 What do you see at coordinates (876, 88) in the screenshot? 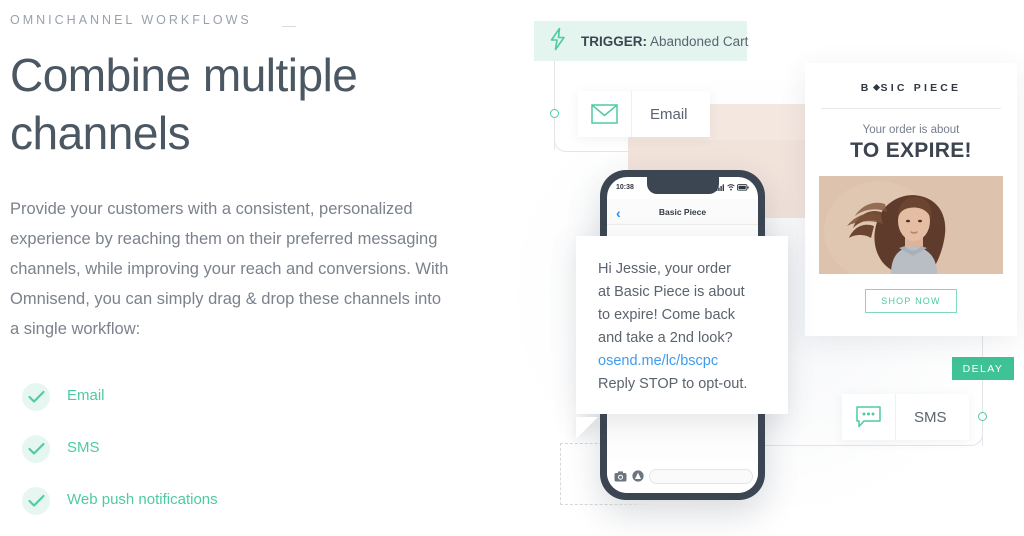
I see `diamond-icon` at bounding box center [876, 88].